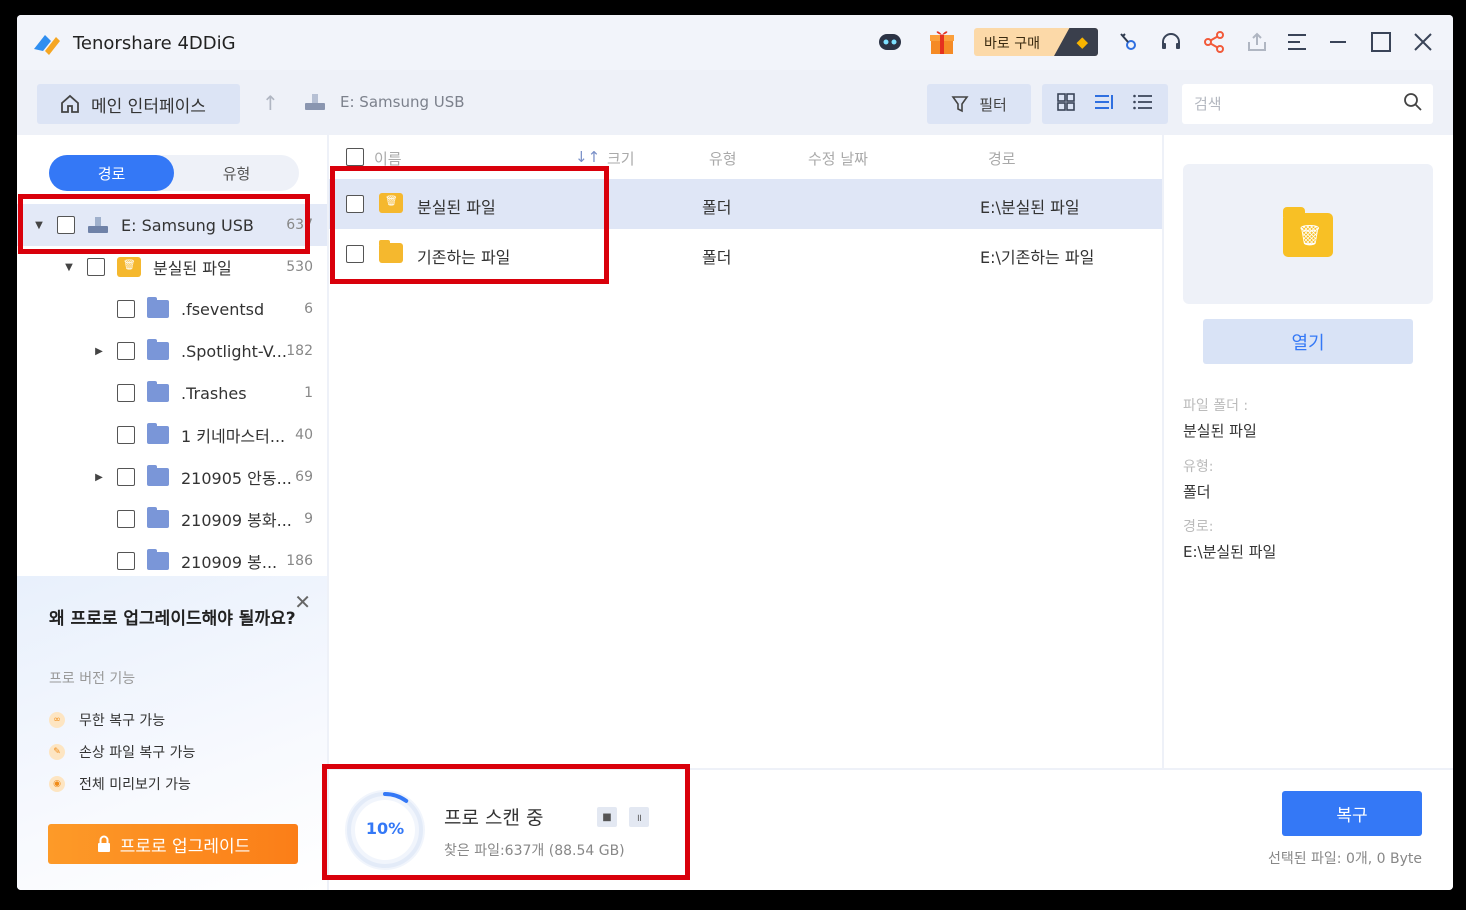  I want to click on tree-item-count: 186, so click(299, 561).